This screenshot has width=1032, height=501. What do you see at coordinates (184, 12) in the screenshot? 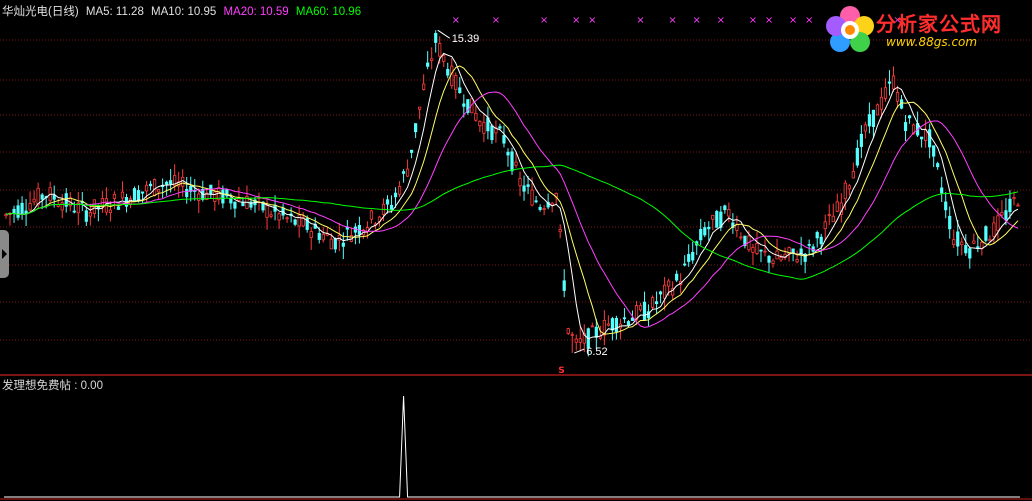
I see `ma10-legend: MA10: 10.95` at bounding box center [184, 12].